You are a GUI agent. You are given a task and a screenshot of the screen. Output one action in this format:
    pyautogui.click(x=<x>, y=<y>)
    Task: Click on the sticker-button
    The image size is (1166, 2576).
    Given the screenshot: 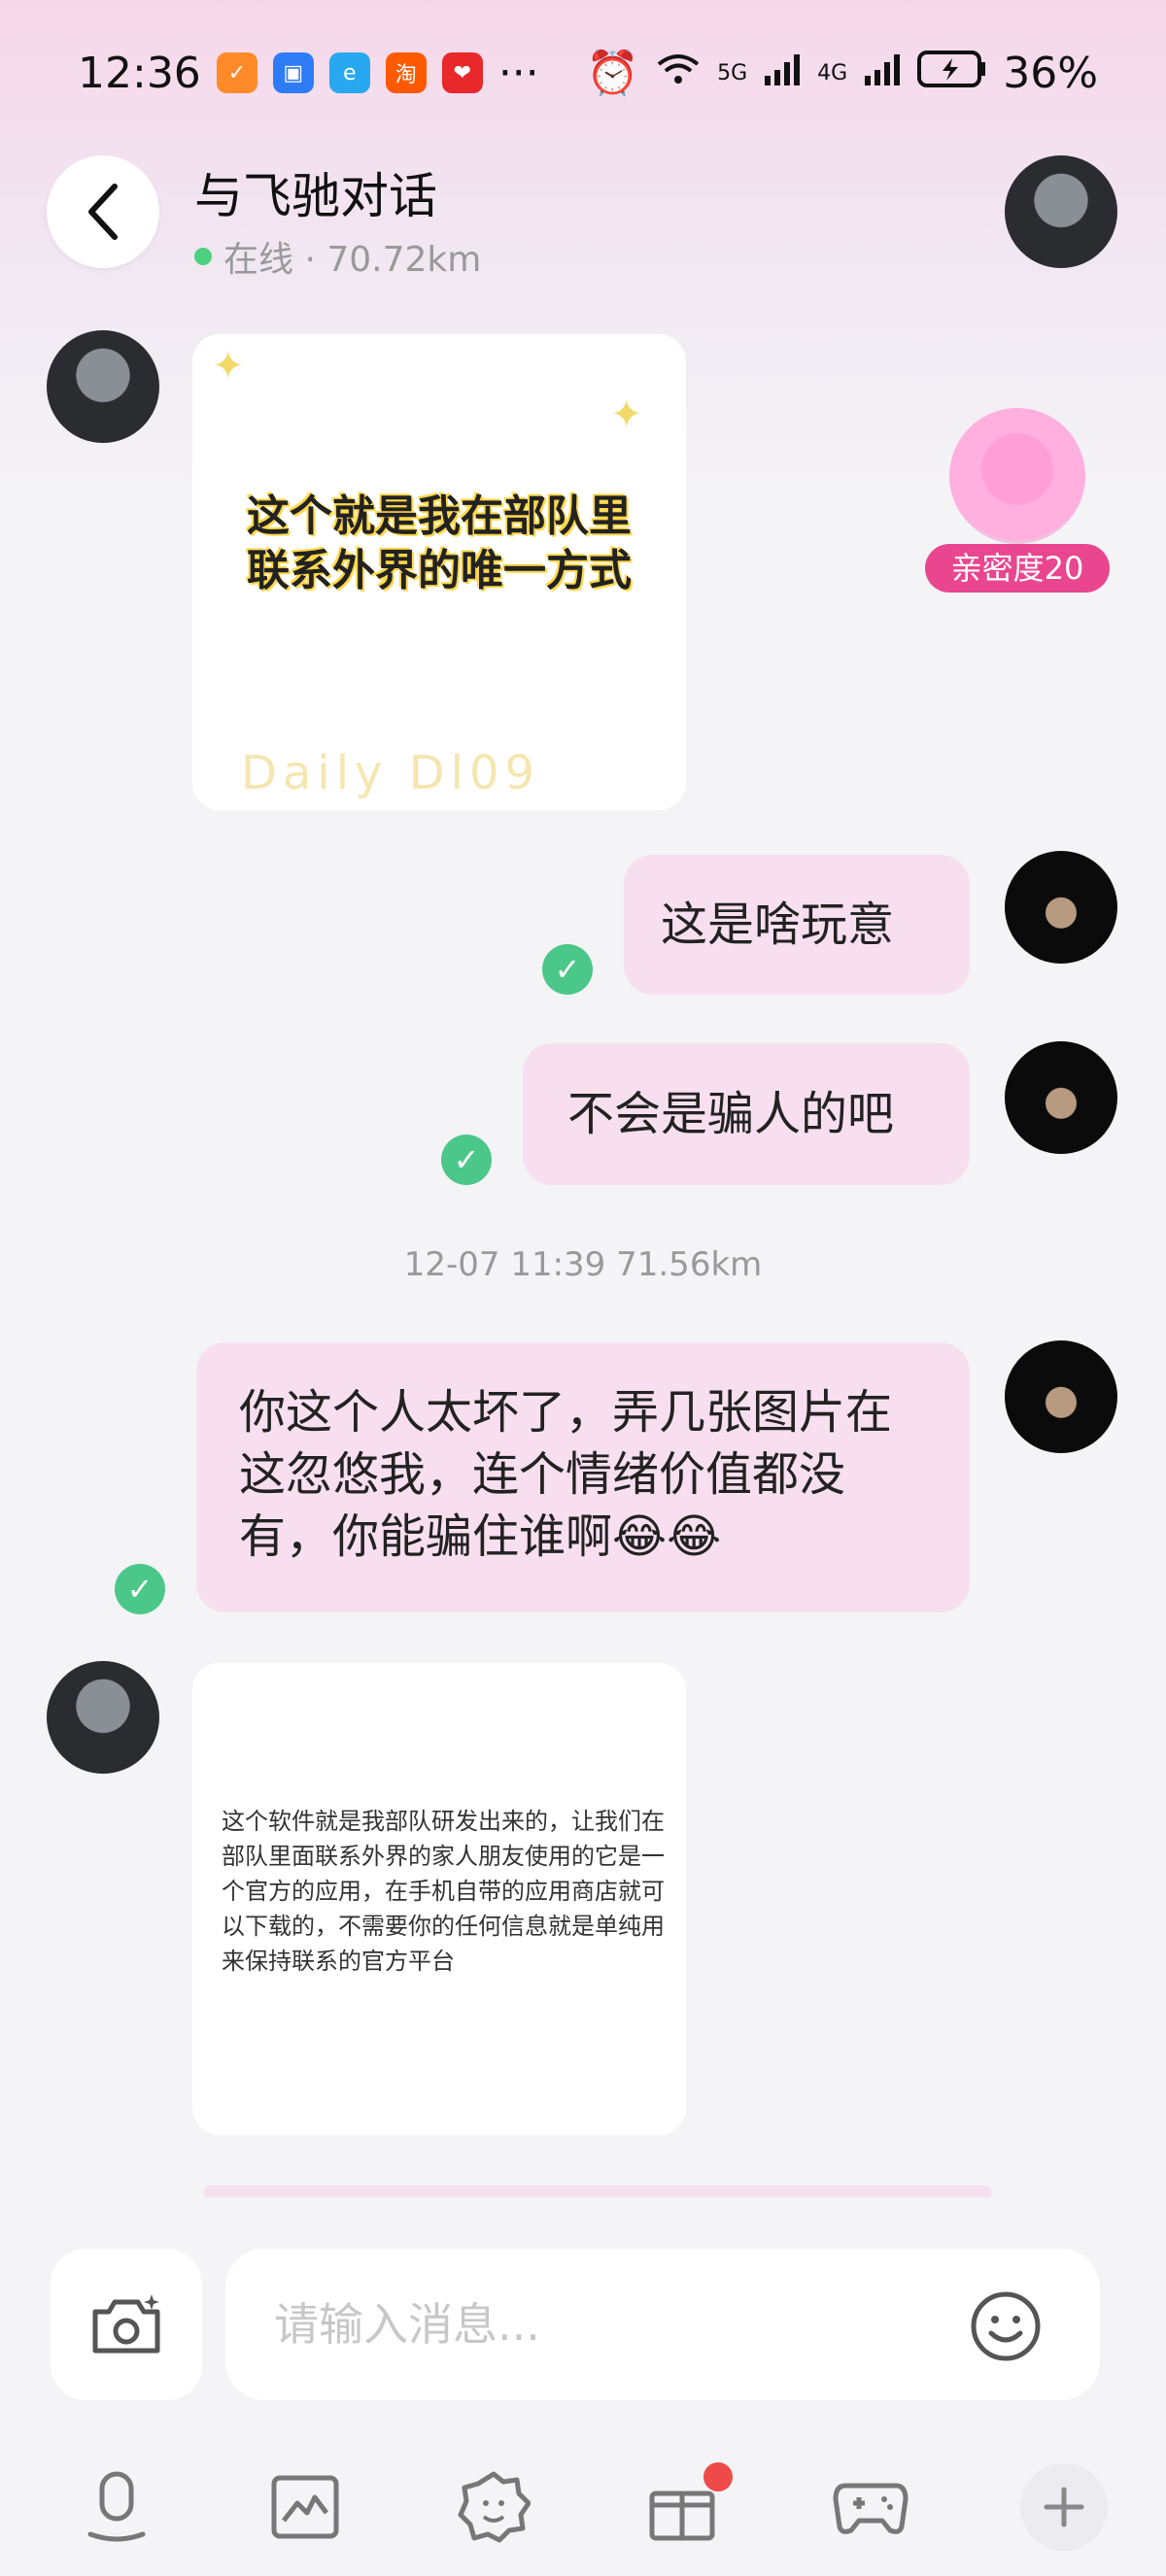 What is the action you would take?
    pyautogui.click(x=493, y=2507)
    